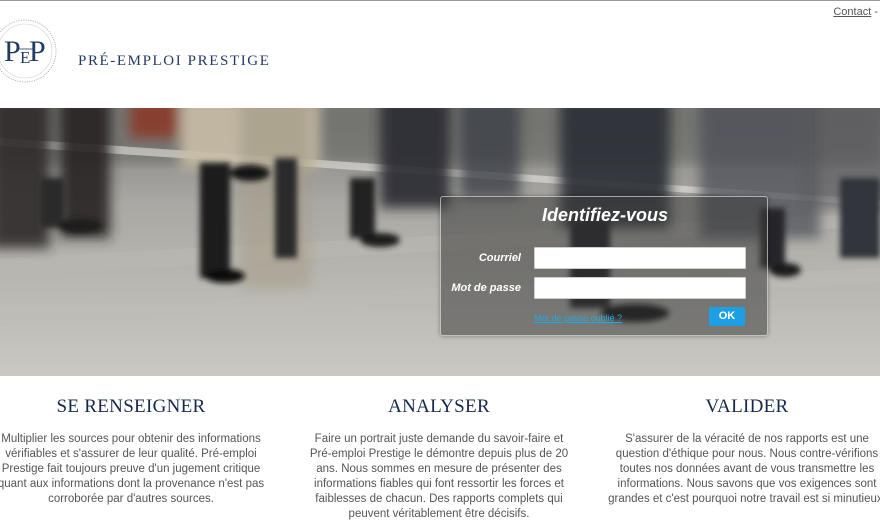 The width and height of the screenshot is (880, 520). I want to click on contact-link: Contact, so click(852, 12).